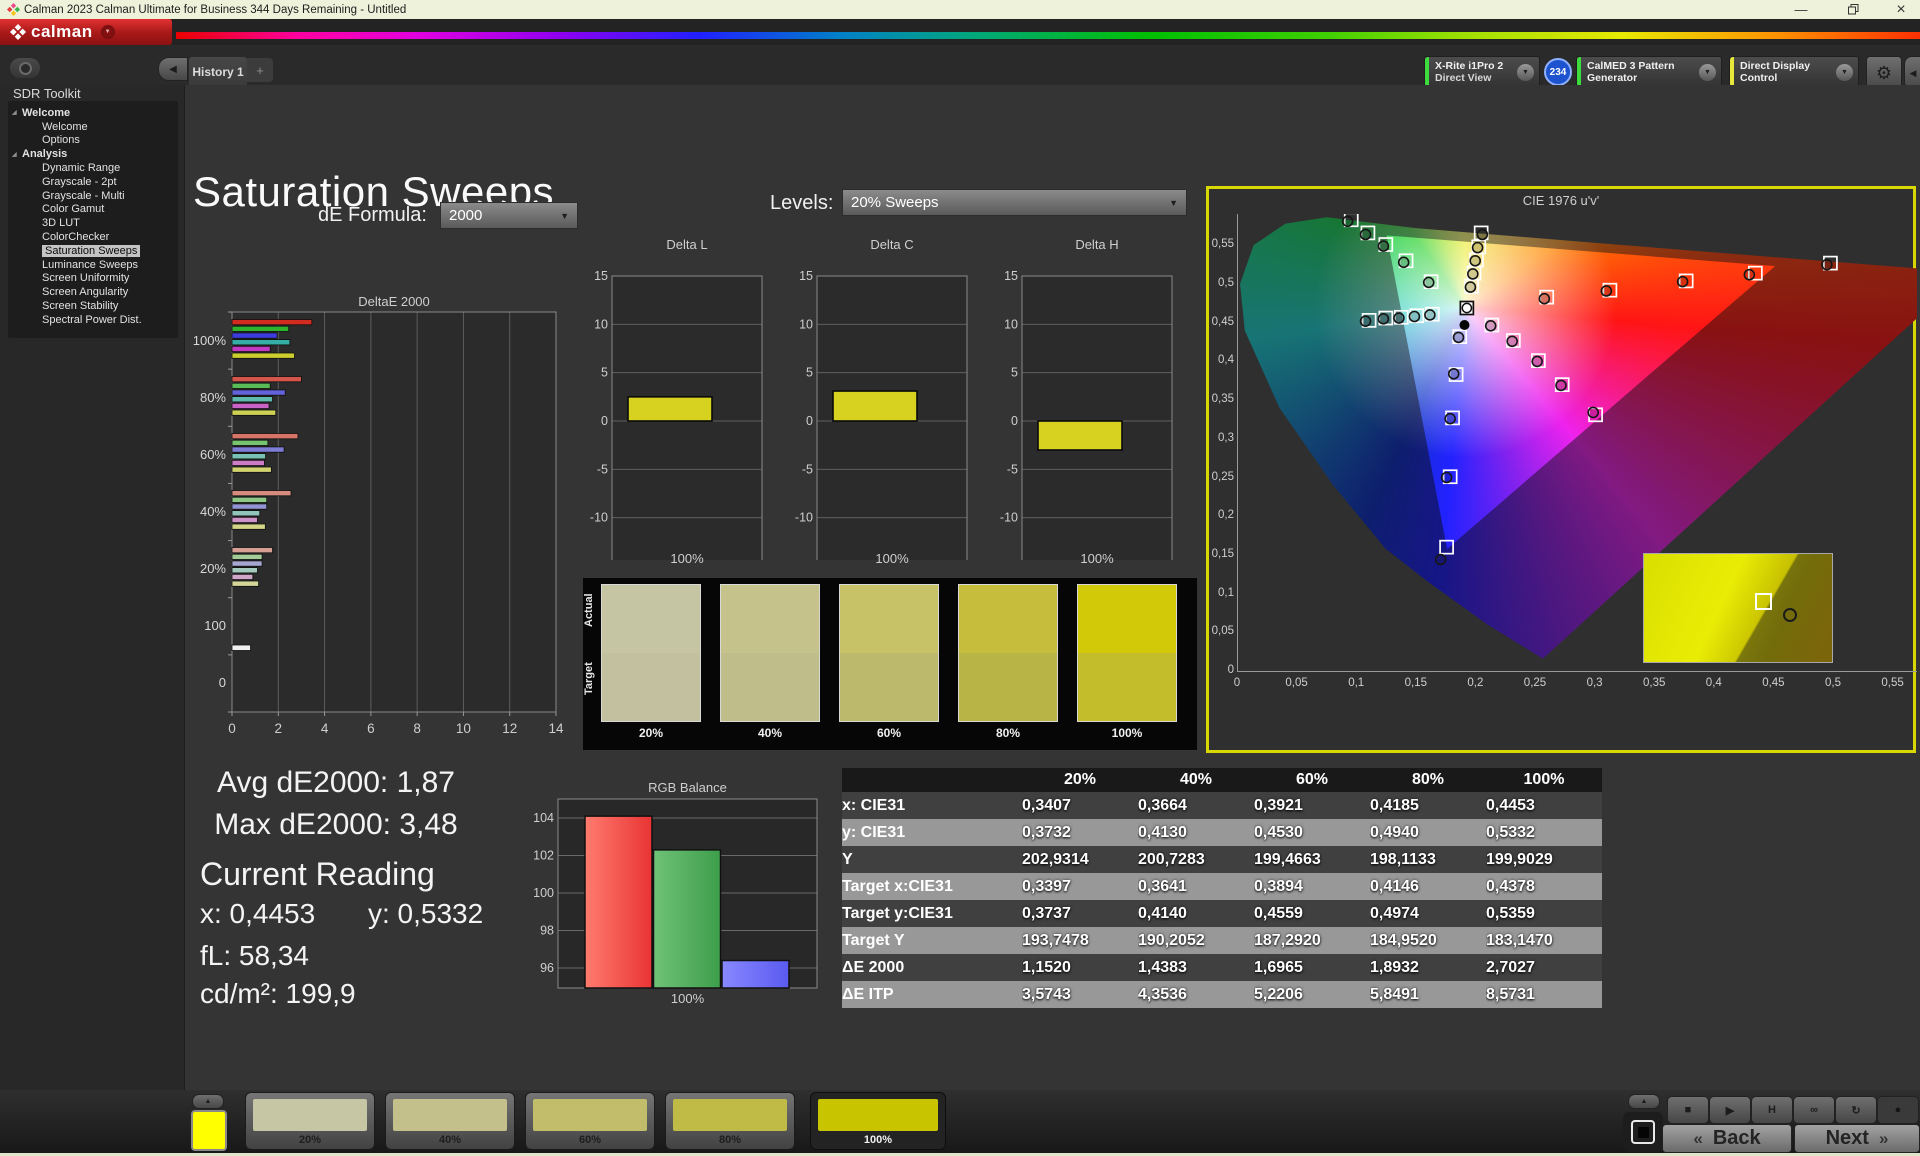 The width and height of the screenshot is (1920, 1156). What do you see at coordinates (370, 522) in the screenshot?
I see `deltae-2000-chart: 0 2 4 6 8 10 12 14 100% 80% 60% 40% 20% 100 0` at bounding box center [370, 522].